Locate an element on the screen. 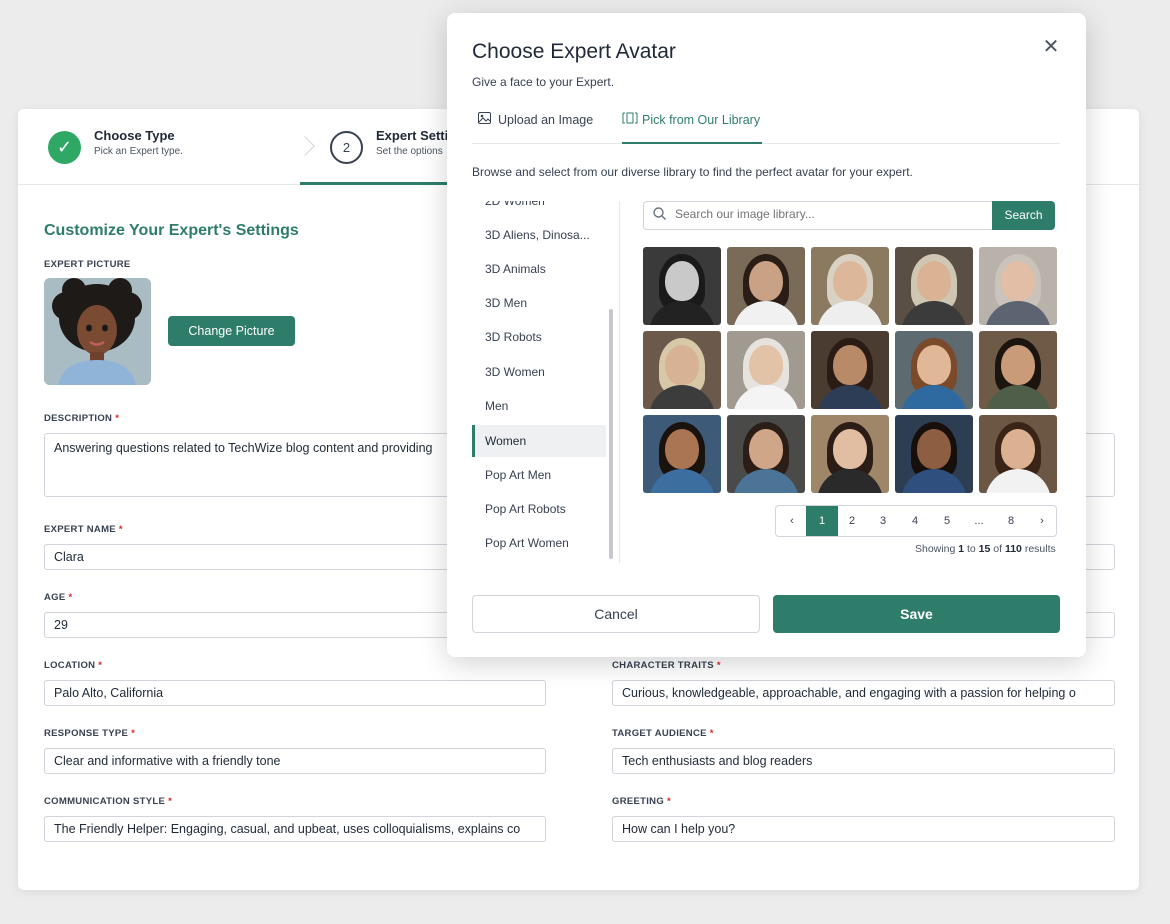 This screenshot has height=924, width=1170. category-item: Pop Art Robots is located at coordinates (539, 509).